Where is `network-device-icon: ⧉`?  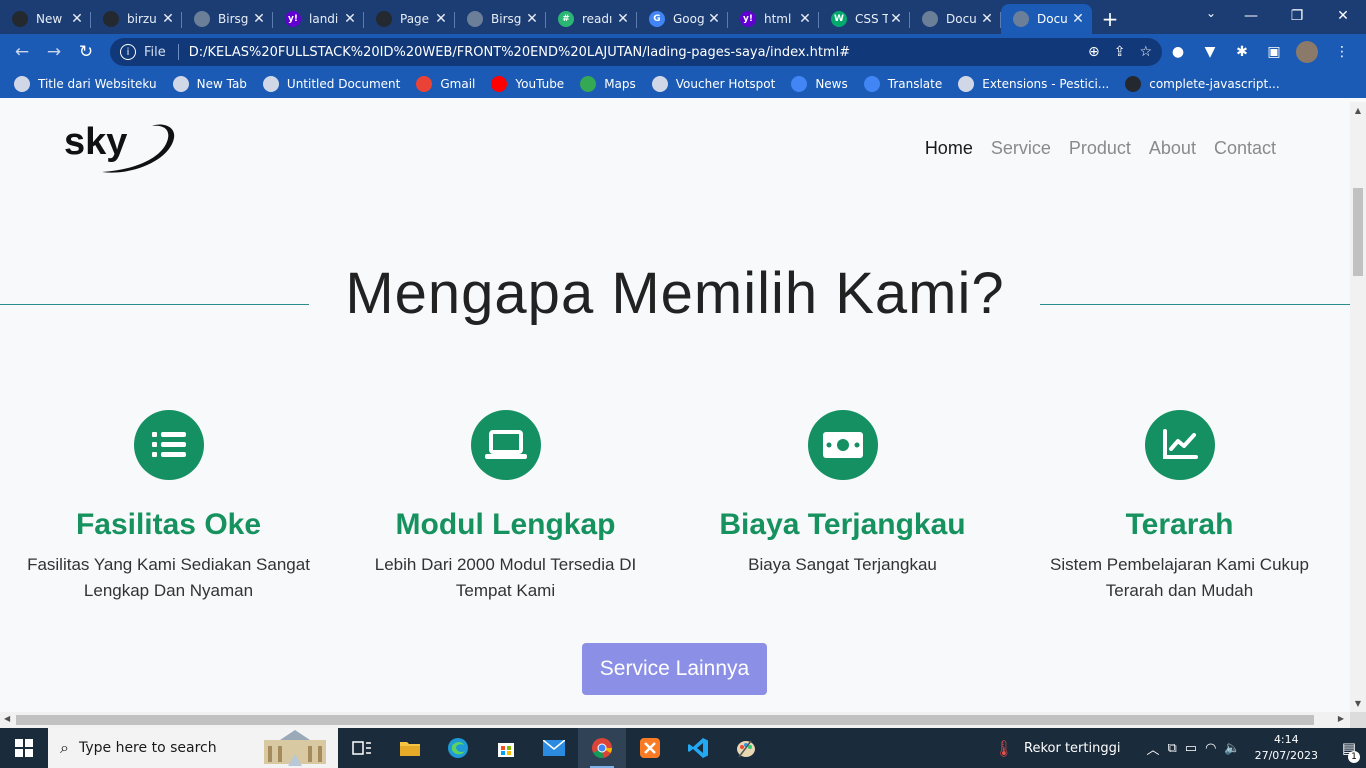
network-device-icon: ⧉ is located at coordinates (1171, 748).